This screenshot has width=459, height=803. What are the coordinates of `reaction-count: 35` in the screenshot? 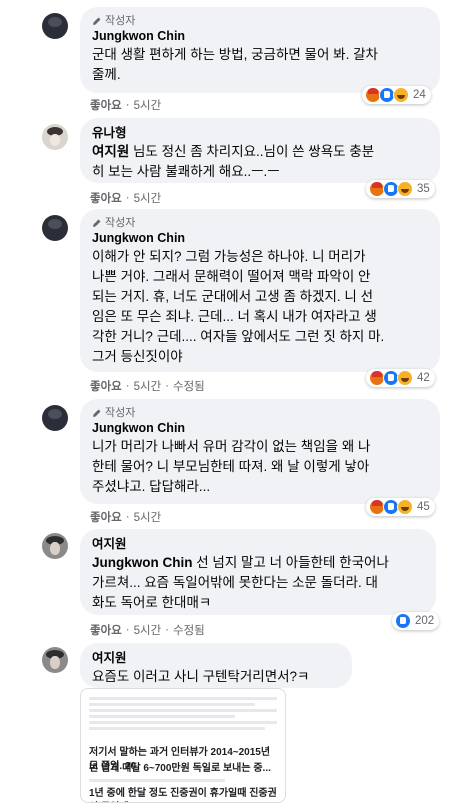 It's located at (423, 189).